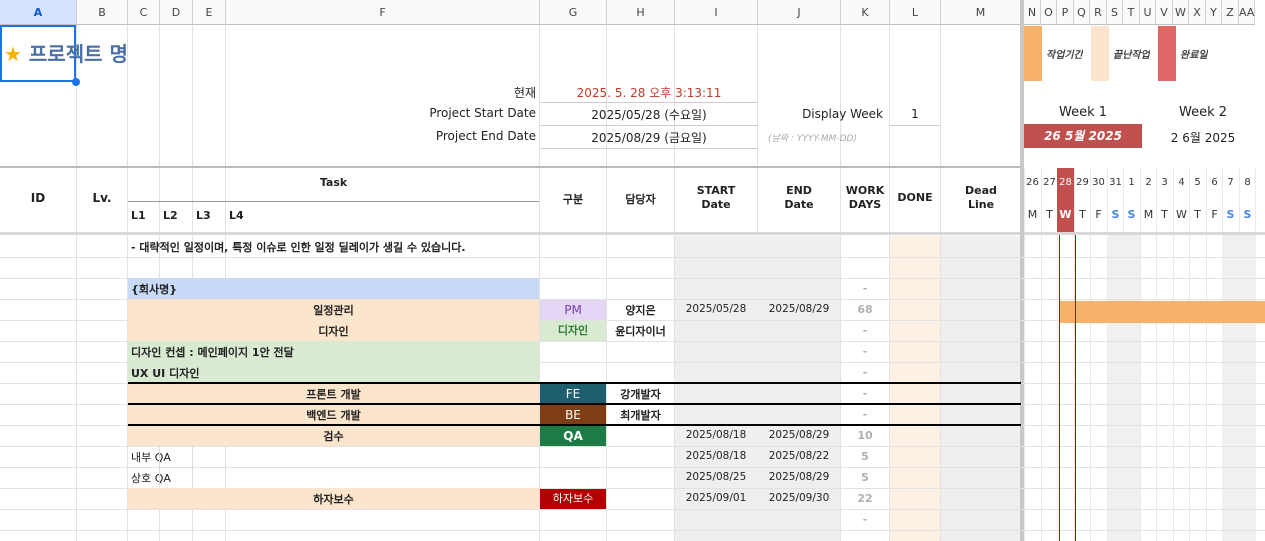 The height and width of the screenshot is (541, 1265). I want to click on column-header-l: L, so click(915, 12).